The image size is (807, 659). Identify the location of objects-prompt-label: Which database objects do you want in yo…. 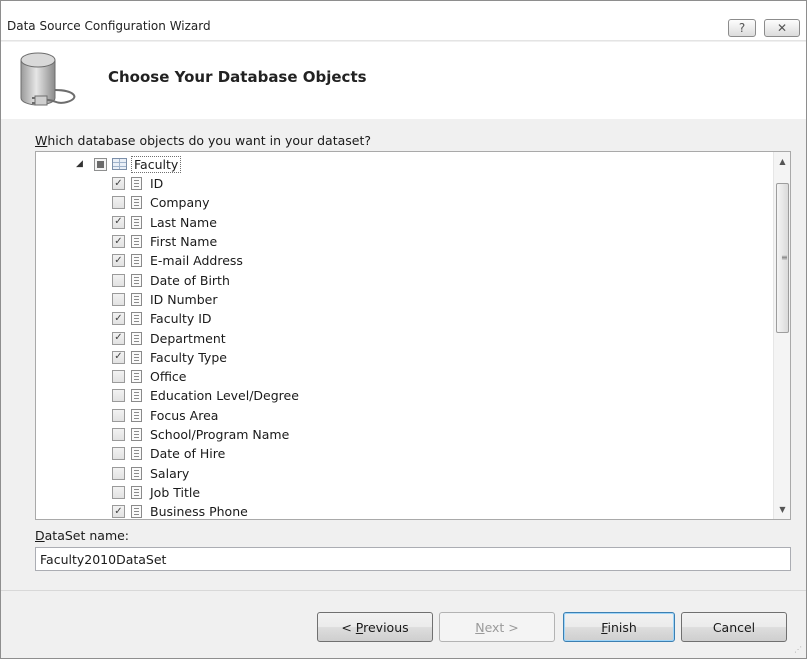
(203, 140).